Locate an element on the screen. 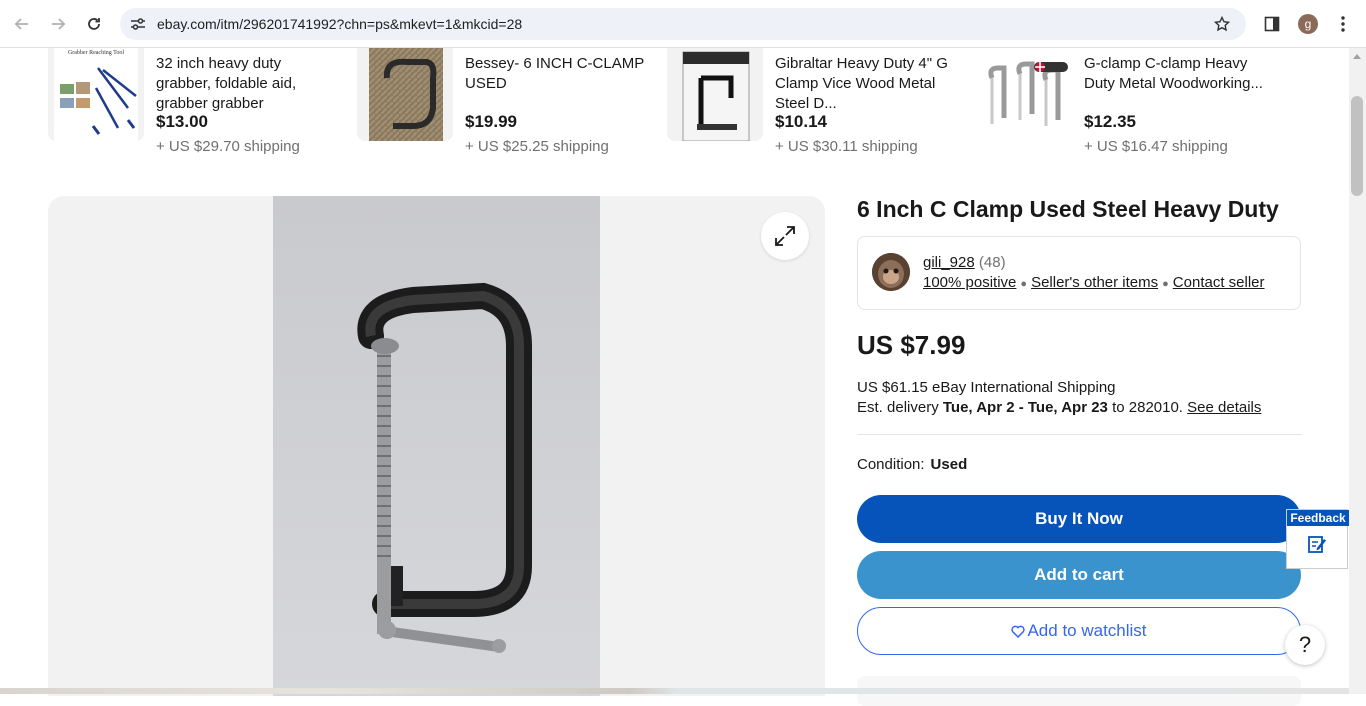 The height and width of the screenshot is (706, 1366). c-clamp-photo is located at coordinates (406, 94).